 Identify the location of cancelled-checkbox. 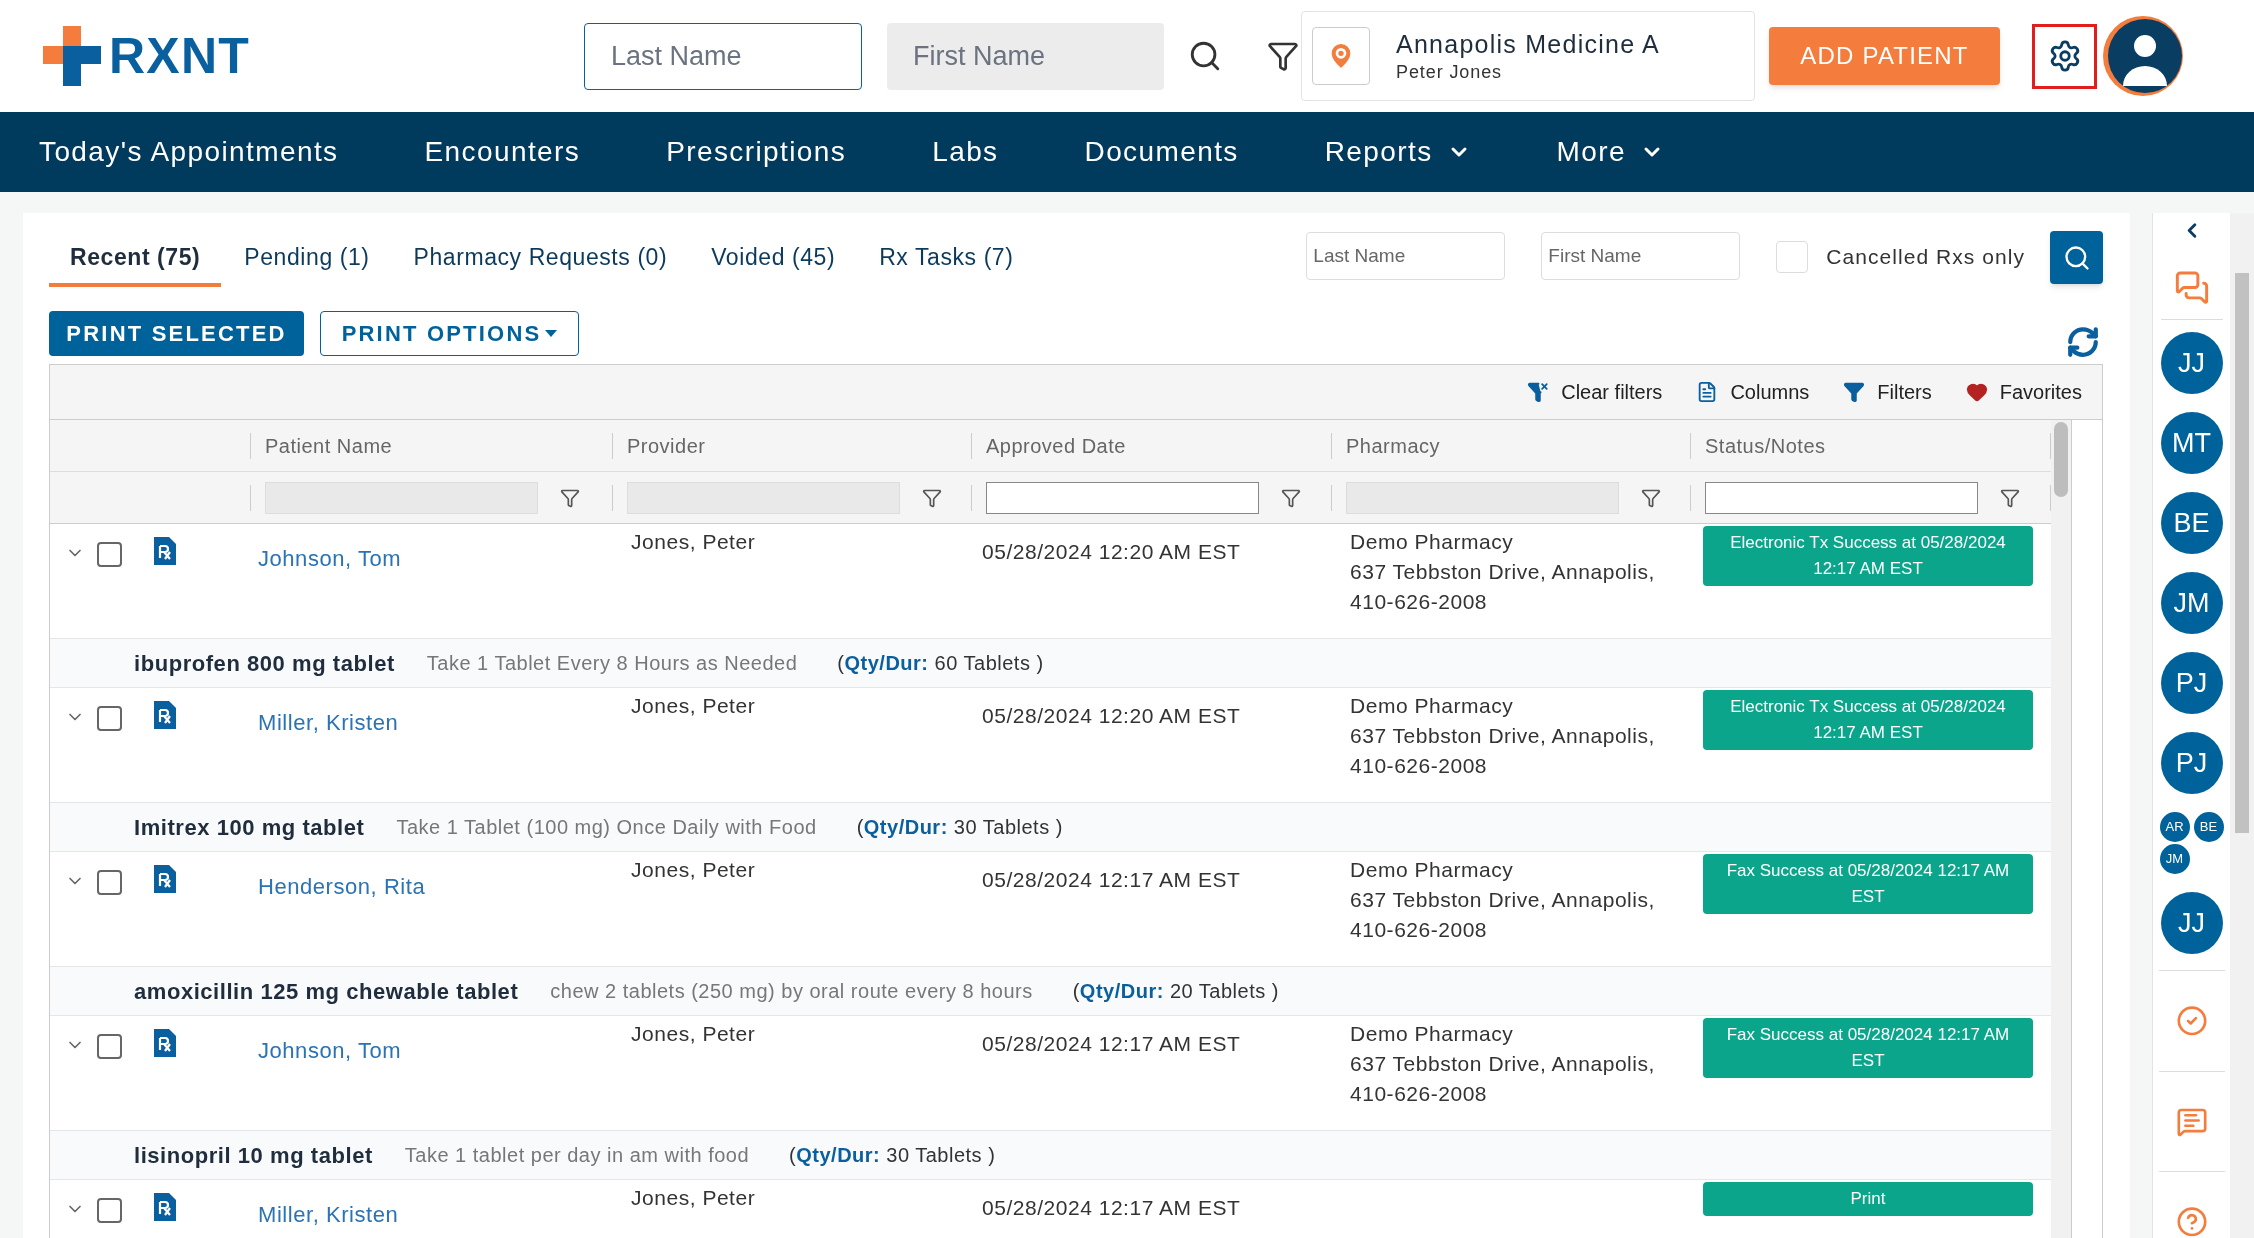
(1792, 257).